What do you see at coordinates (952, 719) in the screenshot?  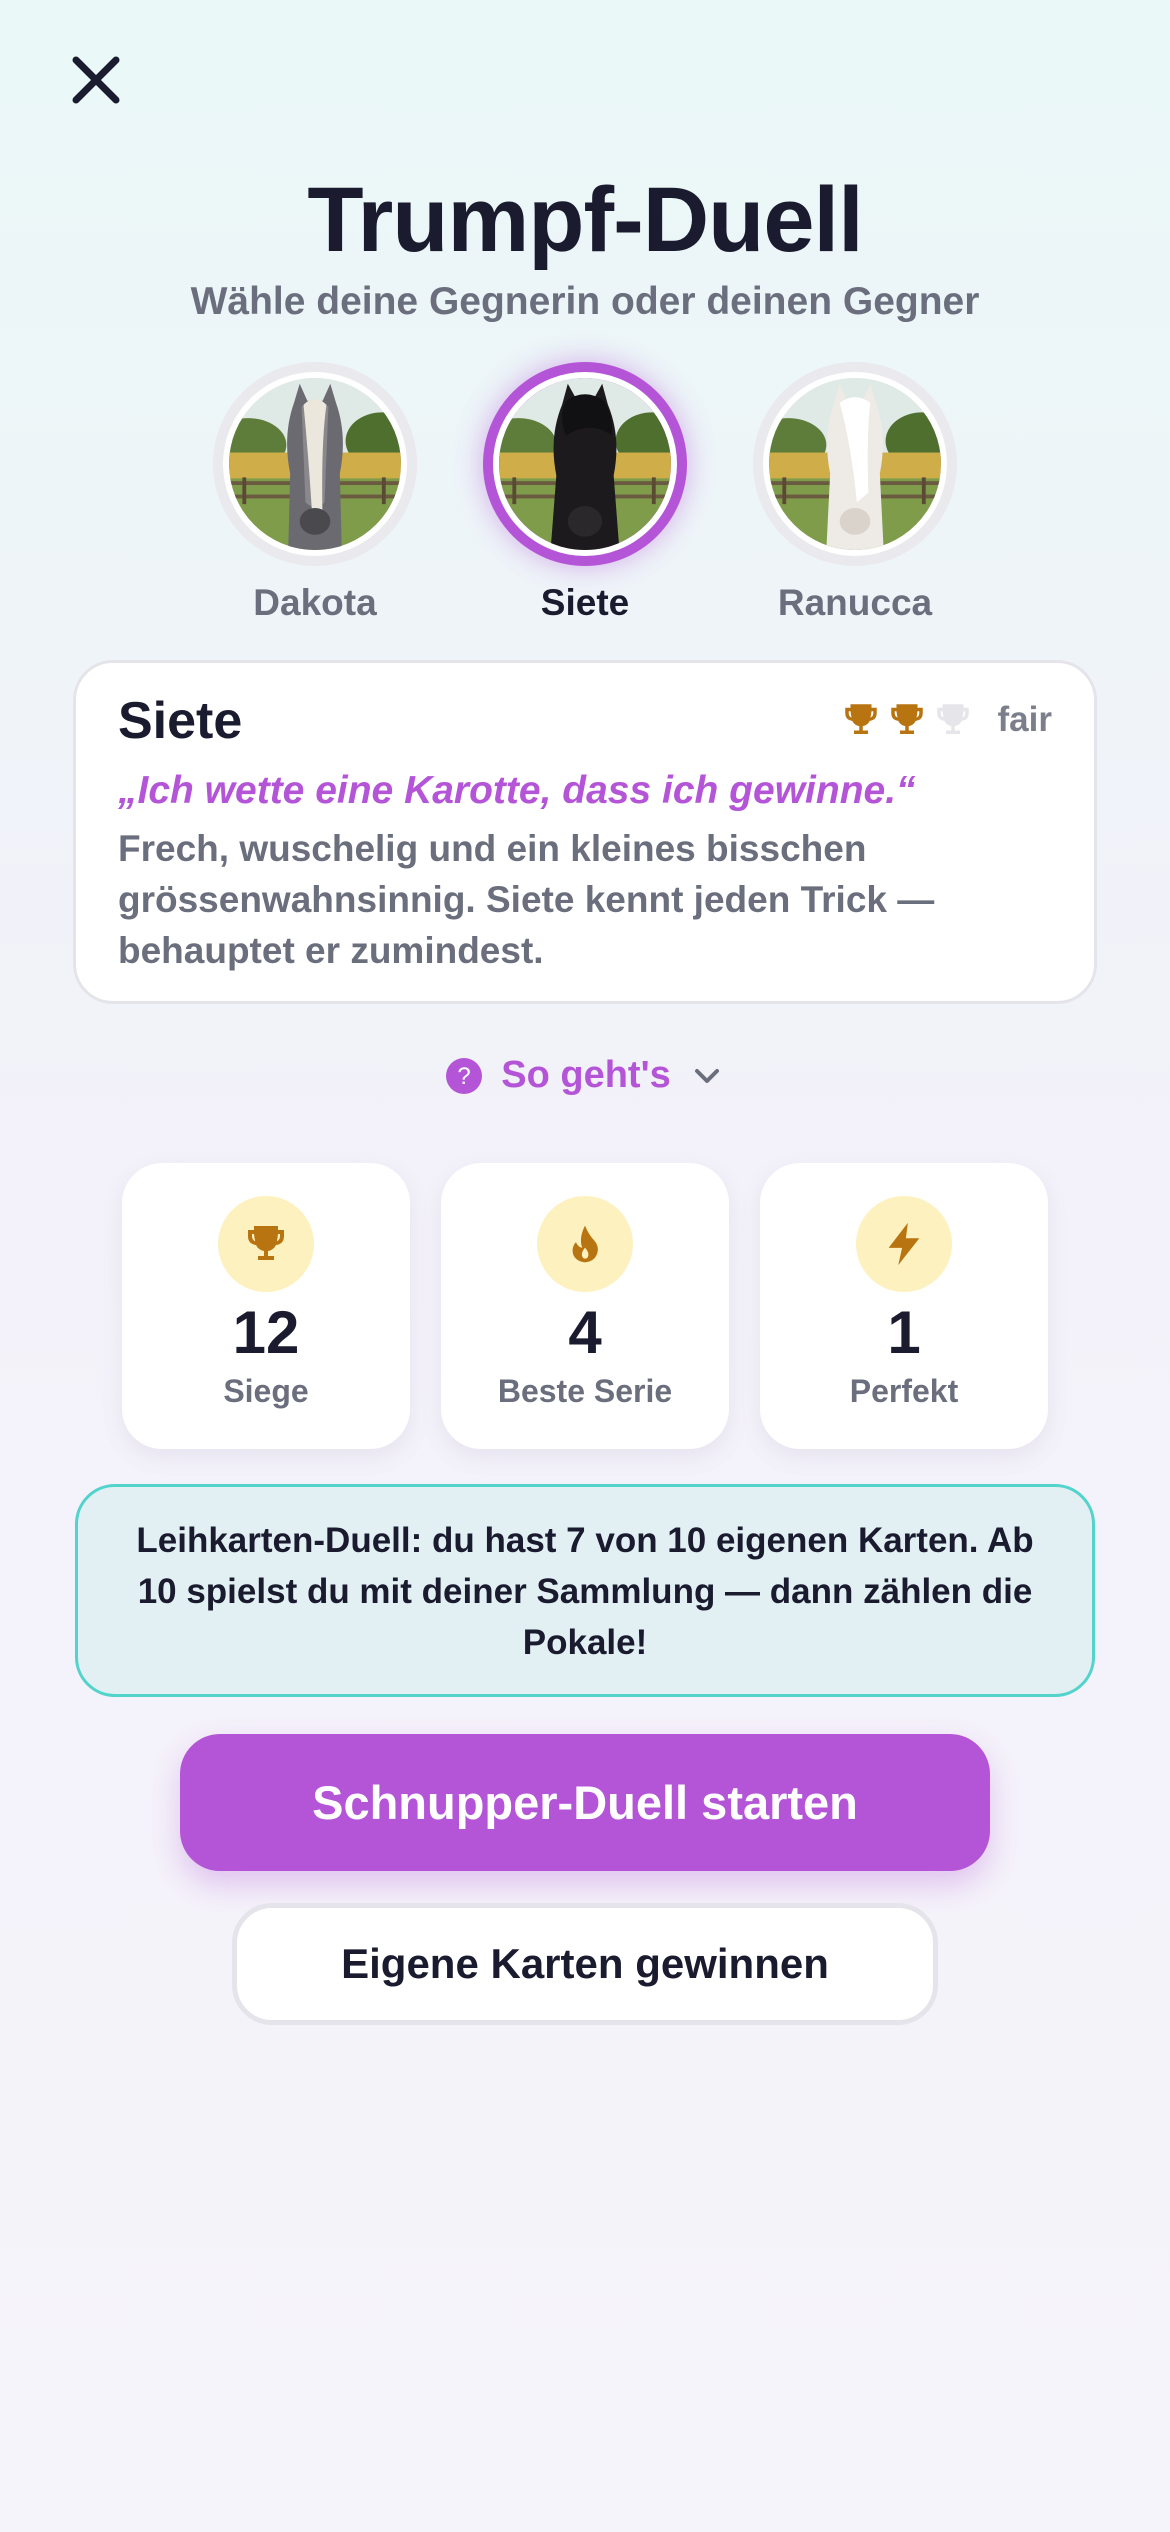 I see `trophy-empty-icon` at bounding box center [952, 719].